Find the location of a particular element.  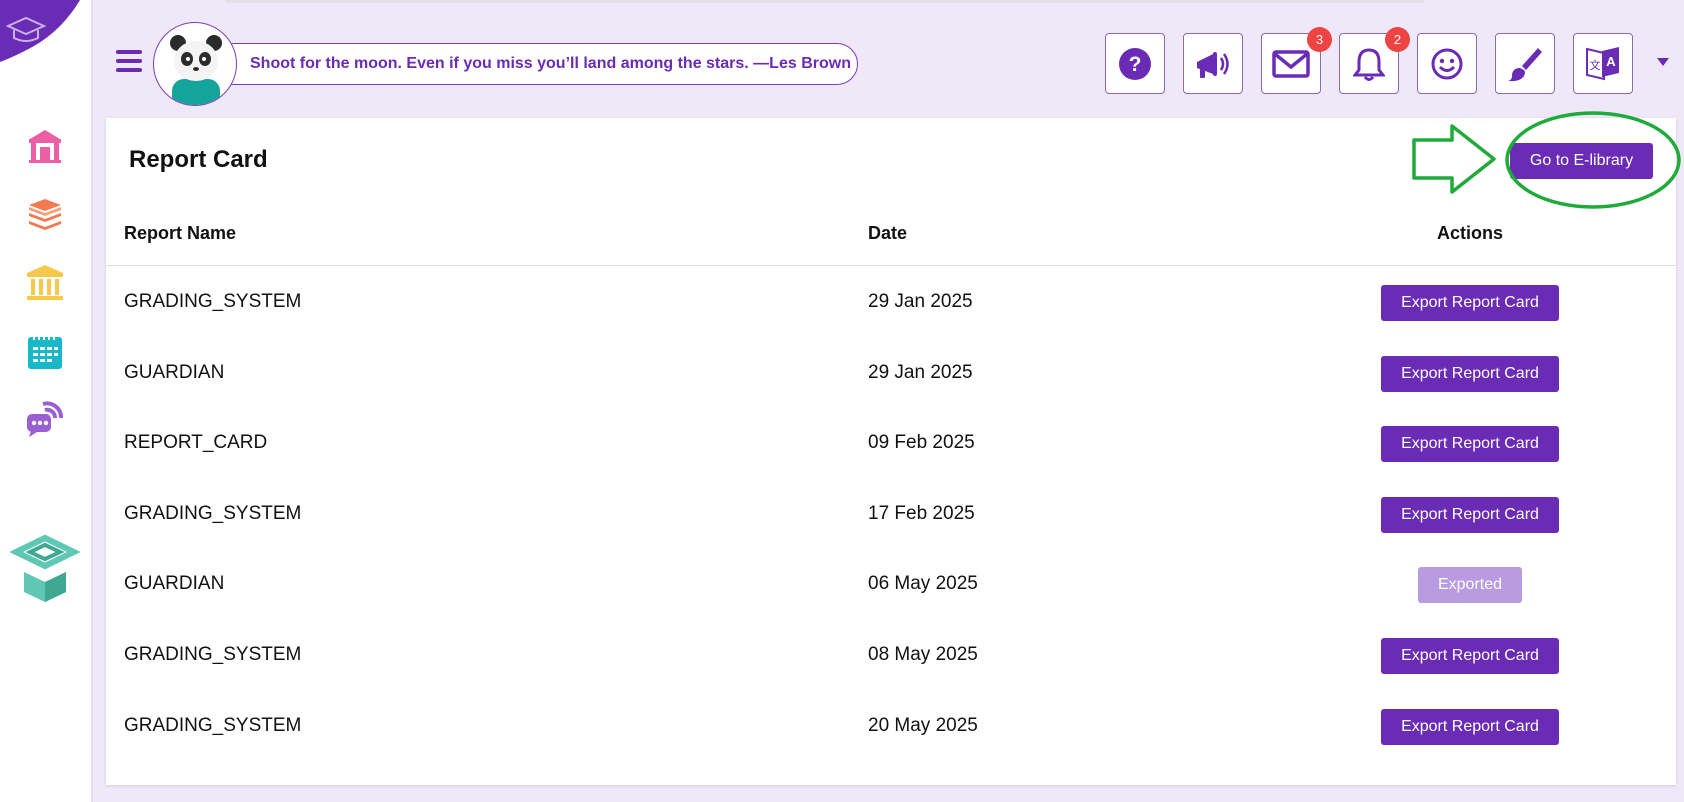

sidebar-item-communication is located at coordinates (45, 418).